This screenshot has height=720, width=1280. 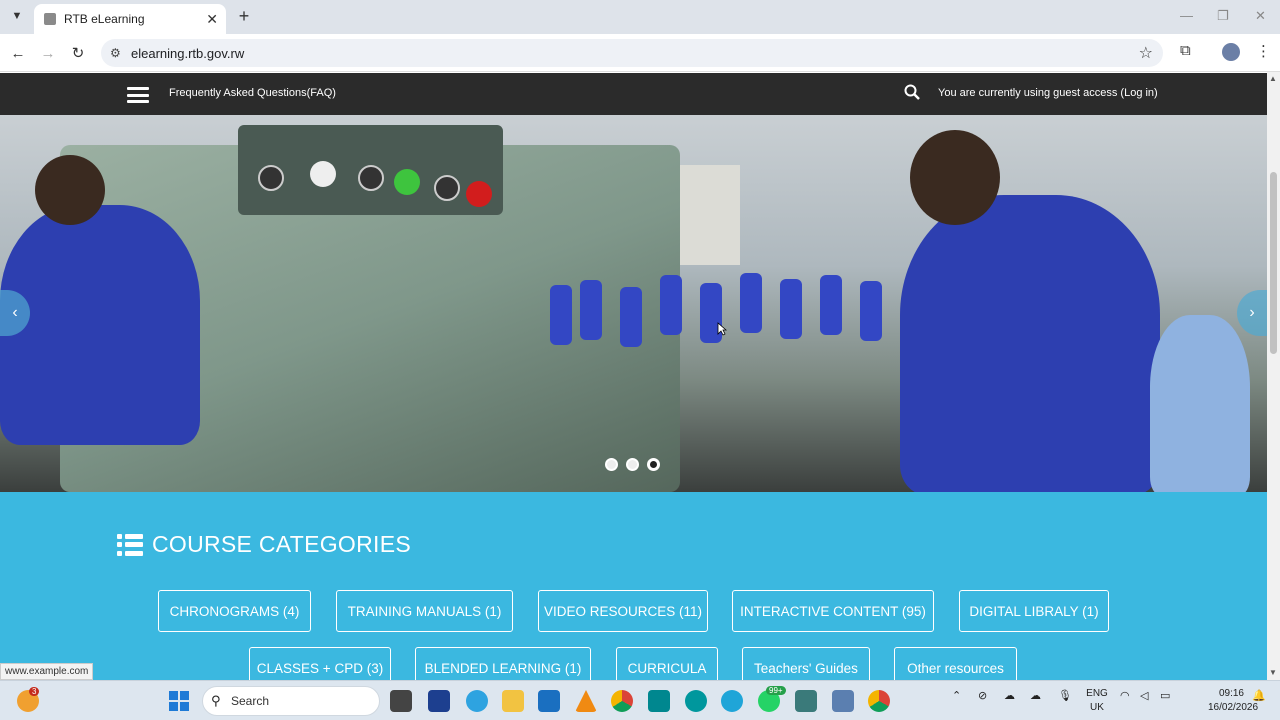 What do you see at coordinates (1097, 707) in the screenshot?
I see `region-code: UK` at bounding box center [1097, 707].